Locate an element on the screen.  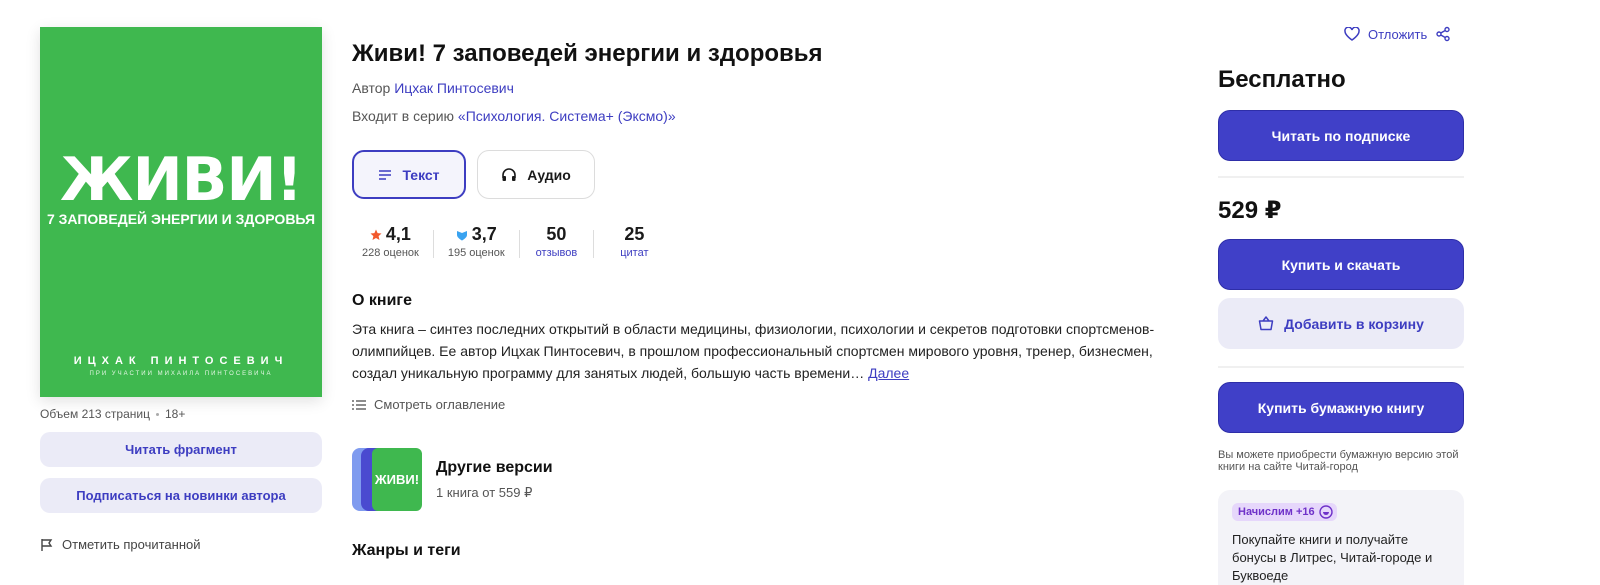
star-icon is located at coordinates (376, 234).